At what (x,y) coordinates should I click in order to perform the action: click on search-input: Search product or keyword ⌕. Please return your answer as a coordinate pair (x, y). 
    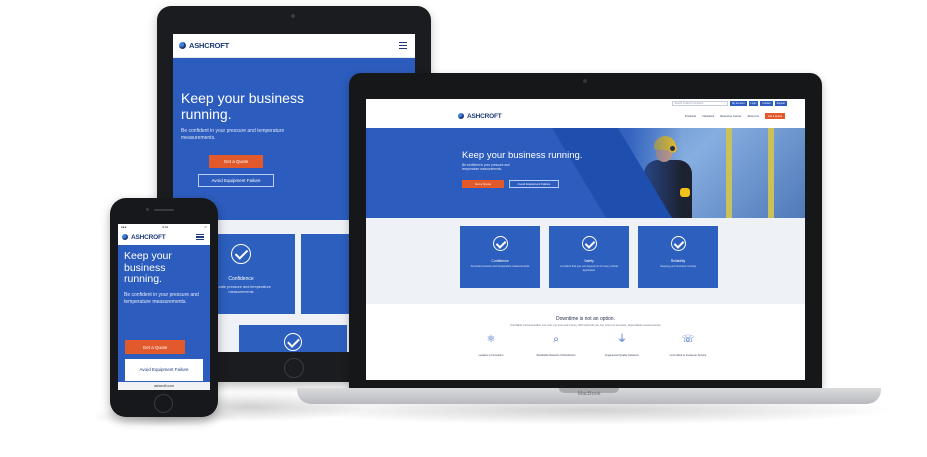
    Looking at the image, I should click on (700, 103).